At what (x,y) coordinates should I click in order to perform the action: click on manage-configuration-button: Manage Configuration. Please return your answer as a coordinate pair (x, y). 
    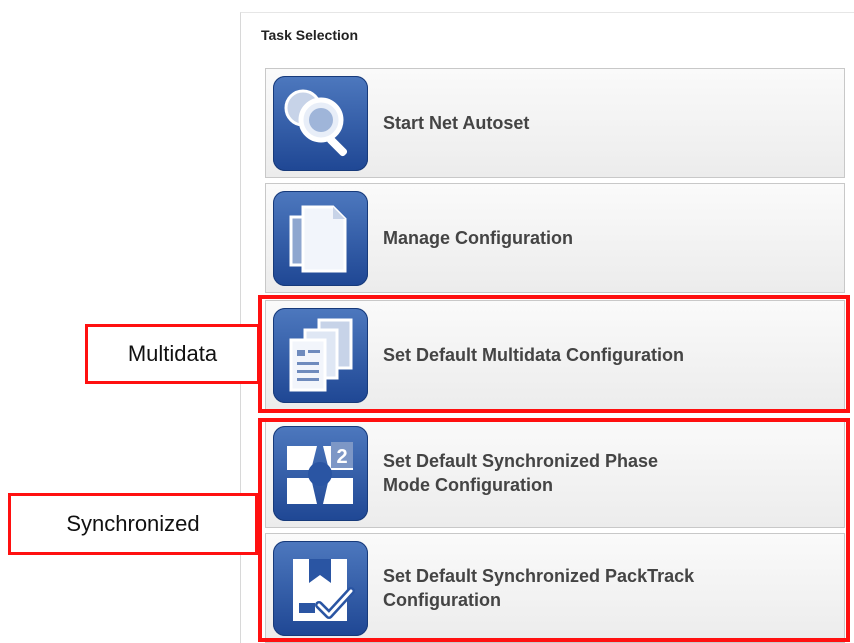
    Looking at the image, I should click on (555, 238).